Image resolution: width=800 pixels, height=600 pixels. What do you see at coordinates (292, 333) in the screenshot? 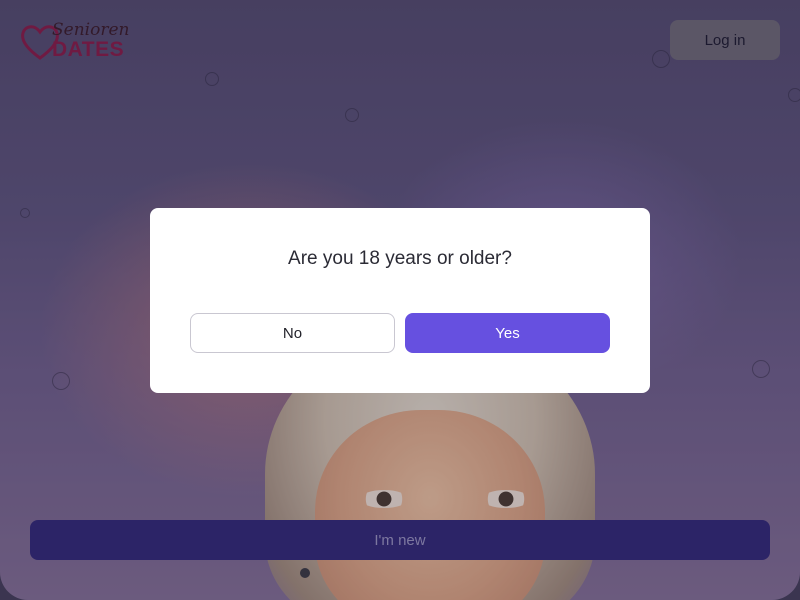
I see `no-button: No` at bounding box center [292, 333].